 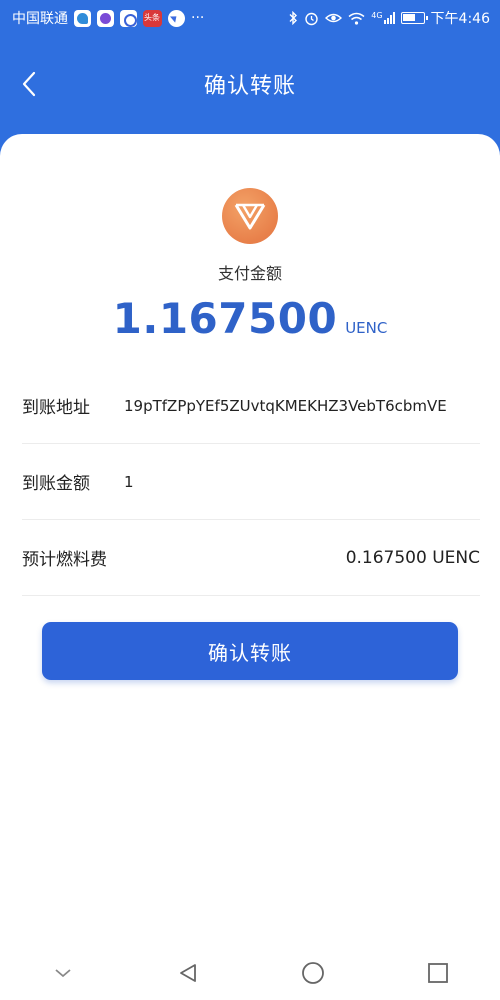 I want to click on triangle-back-icon, so click(x=187, y=973).